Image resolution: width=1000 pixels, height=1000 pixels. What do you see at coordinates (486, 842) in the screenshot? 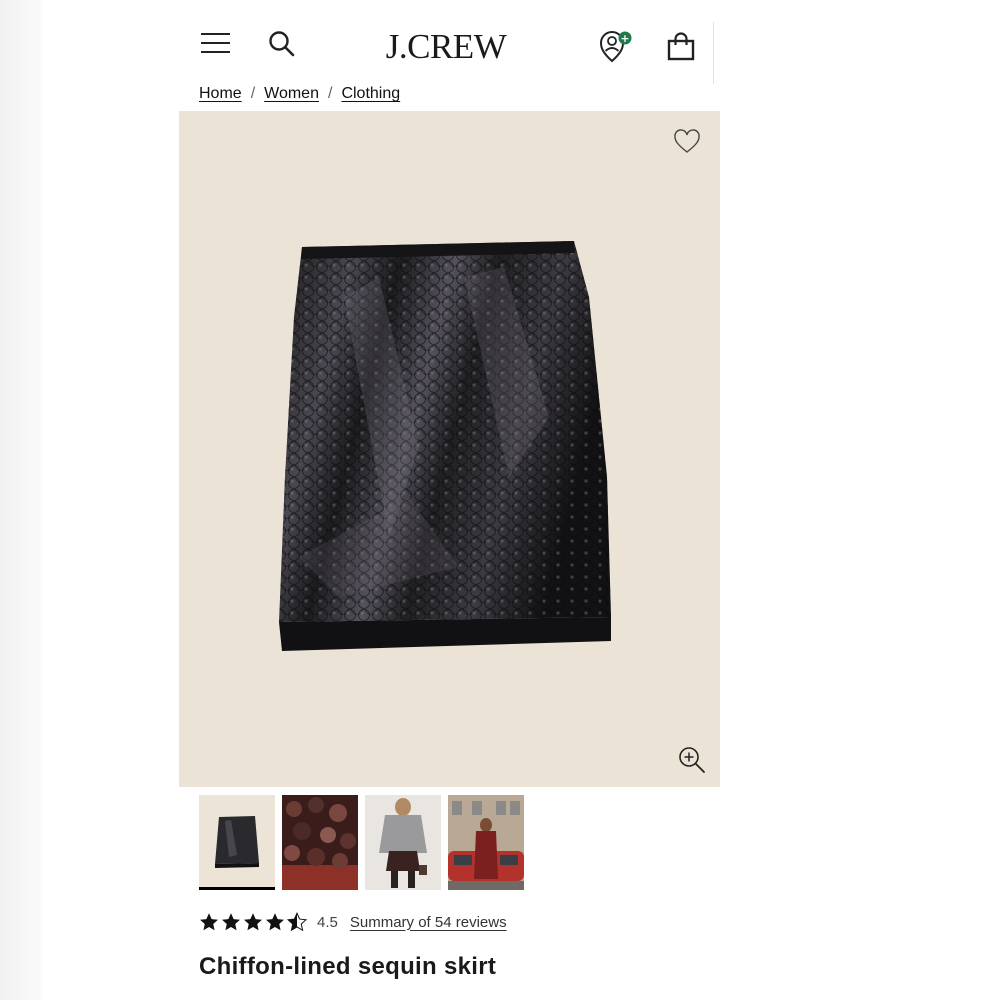
I see `thumbnail-model-street` at bounding box center [486, 842].